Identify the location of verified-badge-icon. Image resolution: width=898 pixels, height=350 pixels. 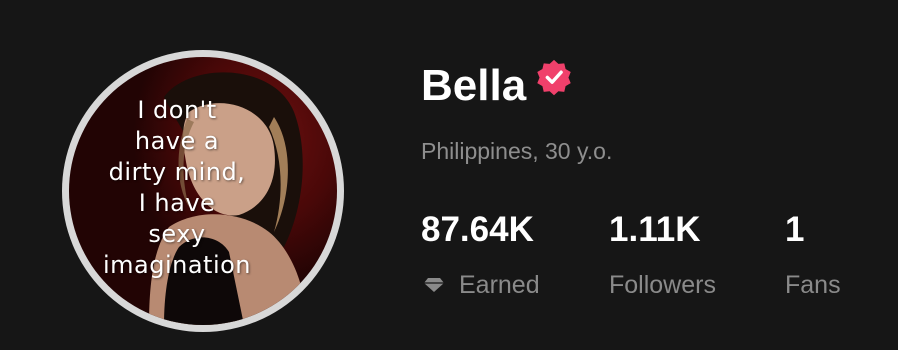
(554, 77).